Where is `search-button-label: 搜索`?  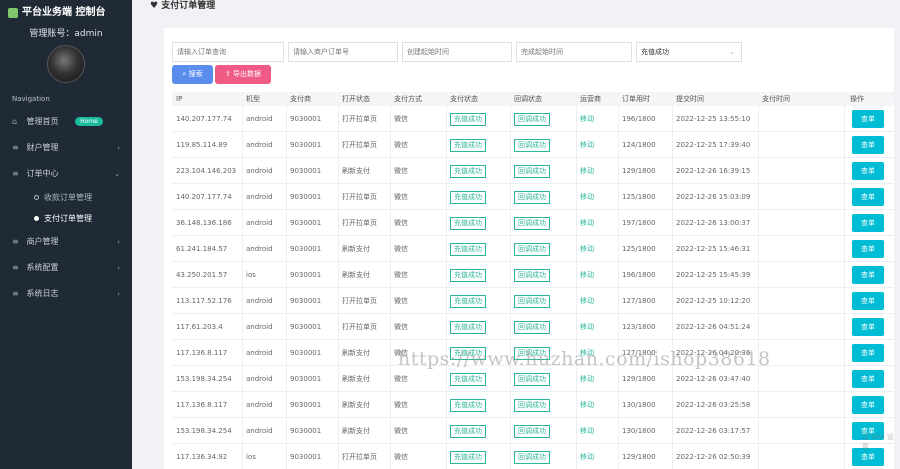 search-button-label: 搜索 is located at coordinates (195, 74).